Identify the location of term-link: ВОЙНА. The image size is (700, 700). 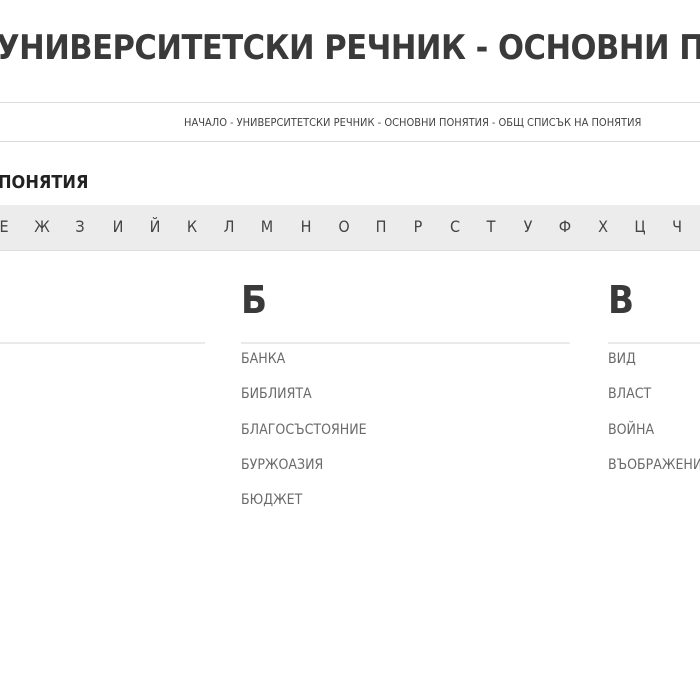
(631, 430).